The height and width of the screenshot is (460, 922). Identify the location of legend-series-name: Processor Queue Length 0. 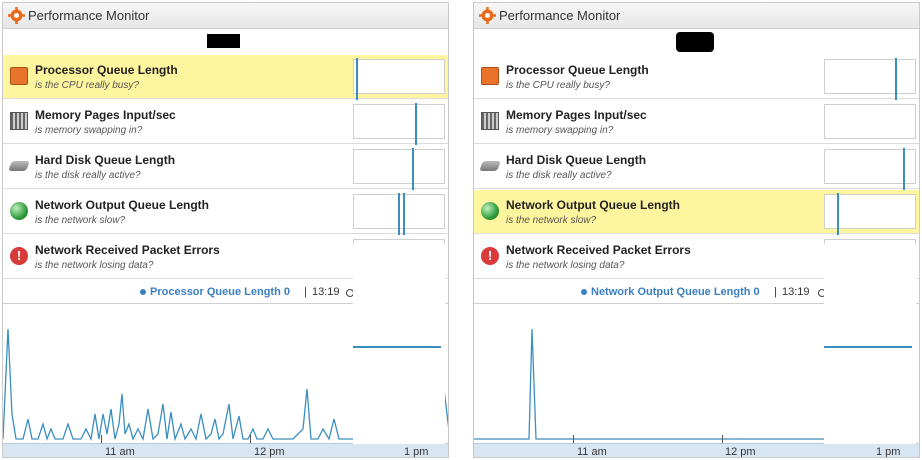
(220, 292).